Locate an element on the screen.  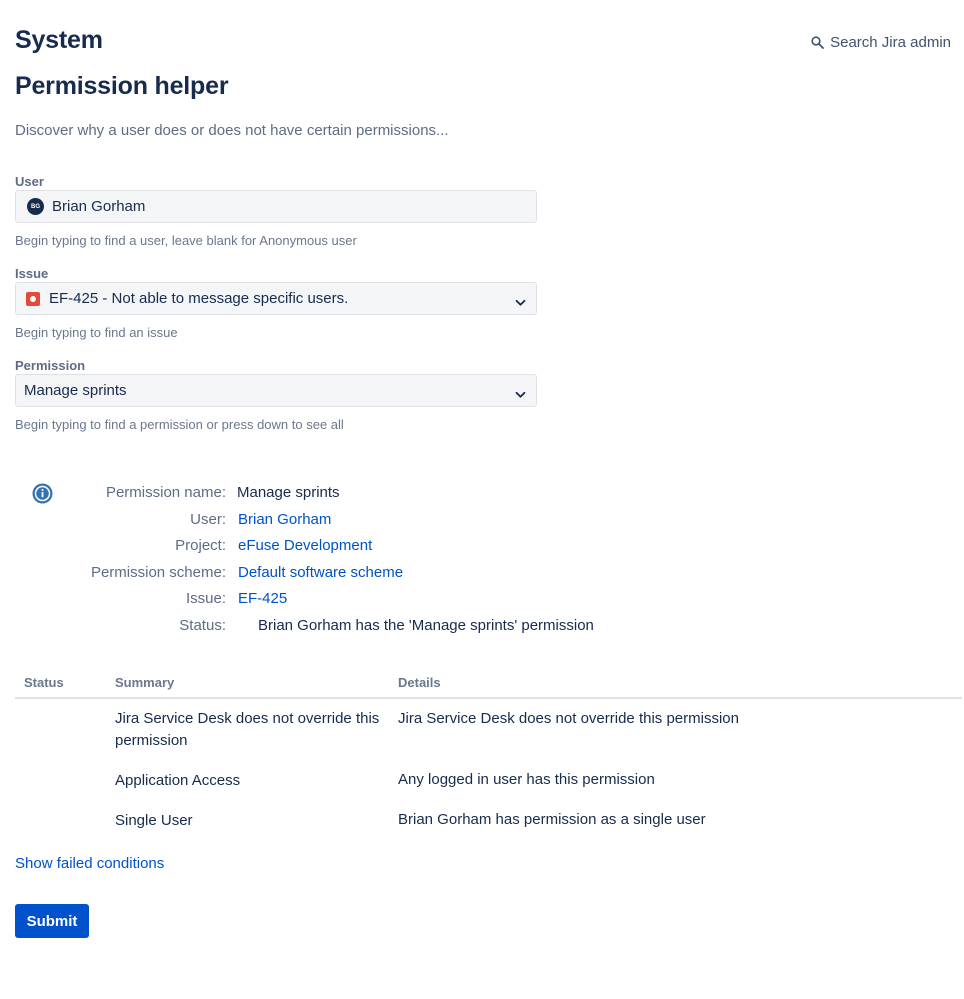
search-admin-link: Search Jira admin is located at coordinates (881, 42).